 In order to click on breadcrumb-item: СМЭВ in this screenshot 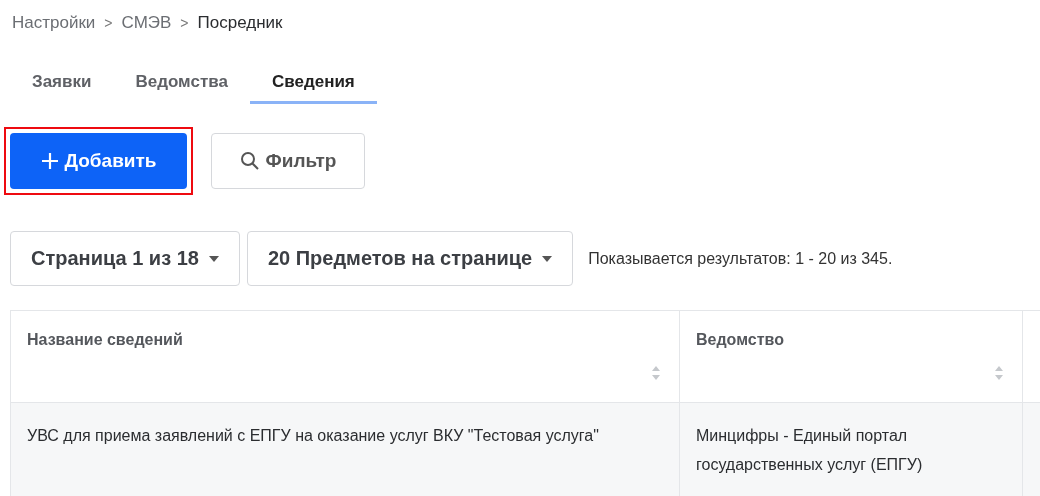, I will do `click(146, 23)`.